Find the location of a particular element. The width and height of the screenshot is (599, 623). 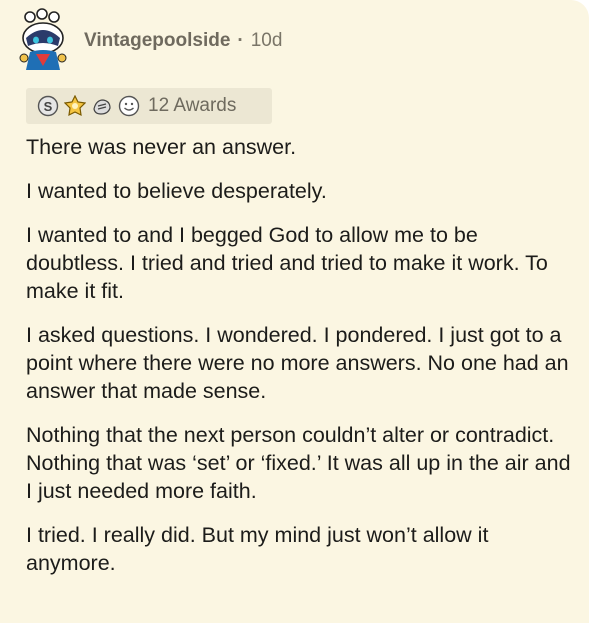

svg-text: S is located at coordinates (48, 106).